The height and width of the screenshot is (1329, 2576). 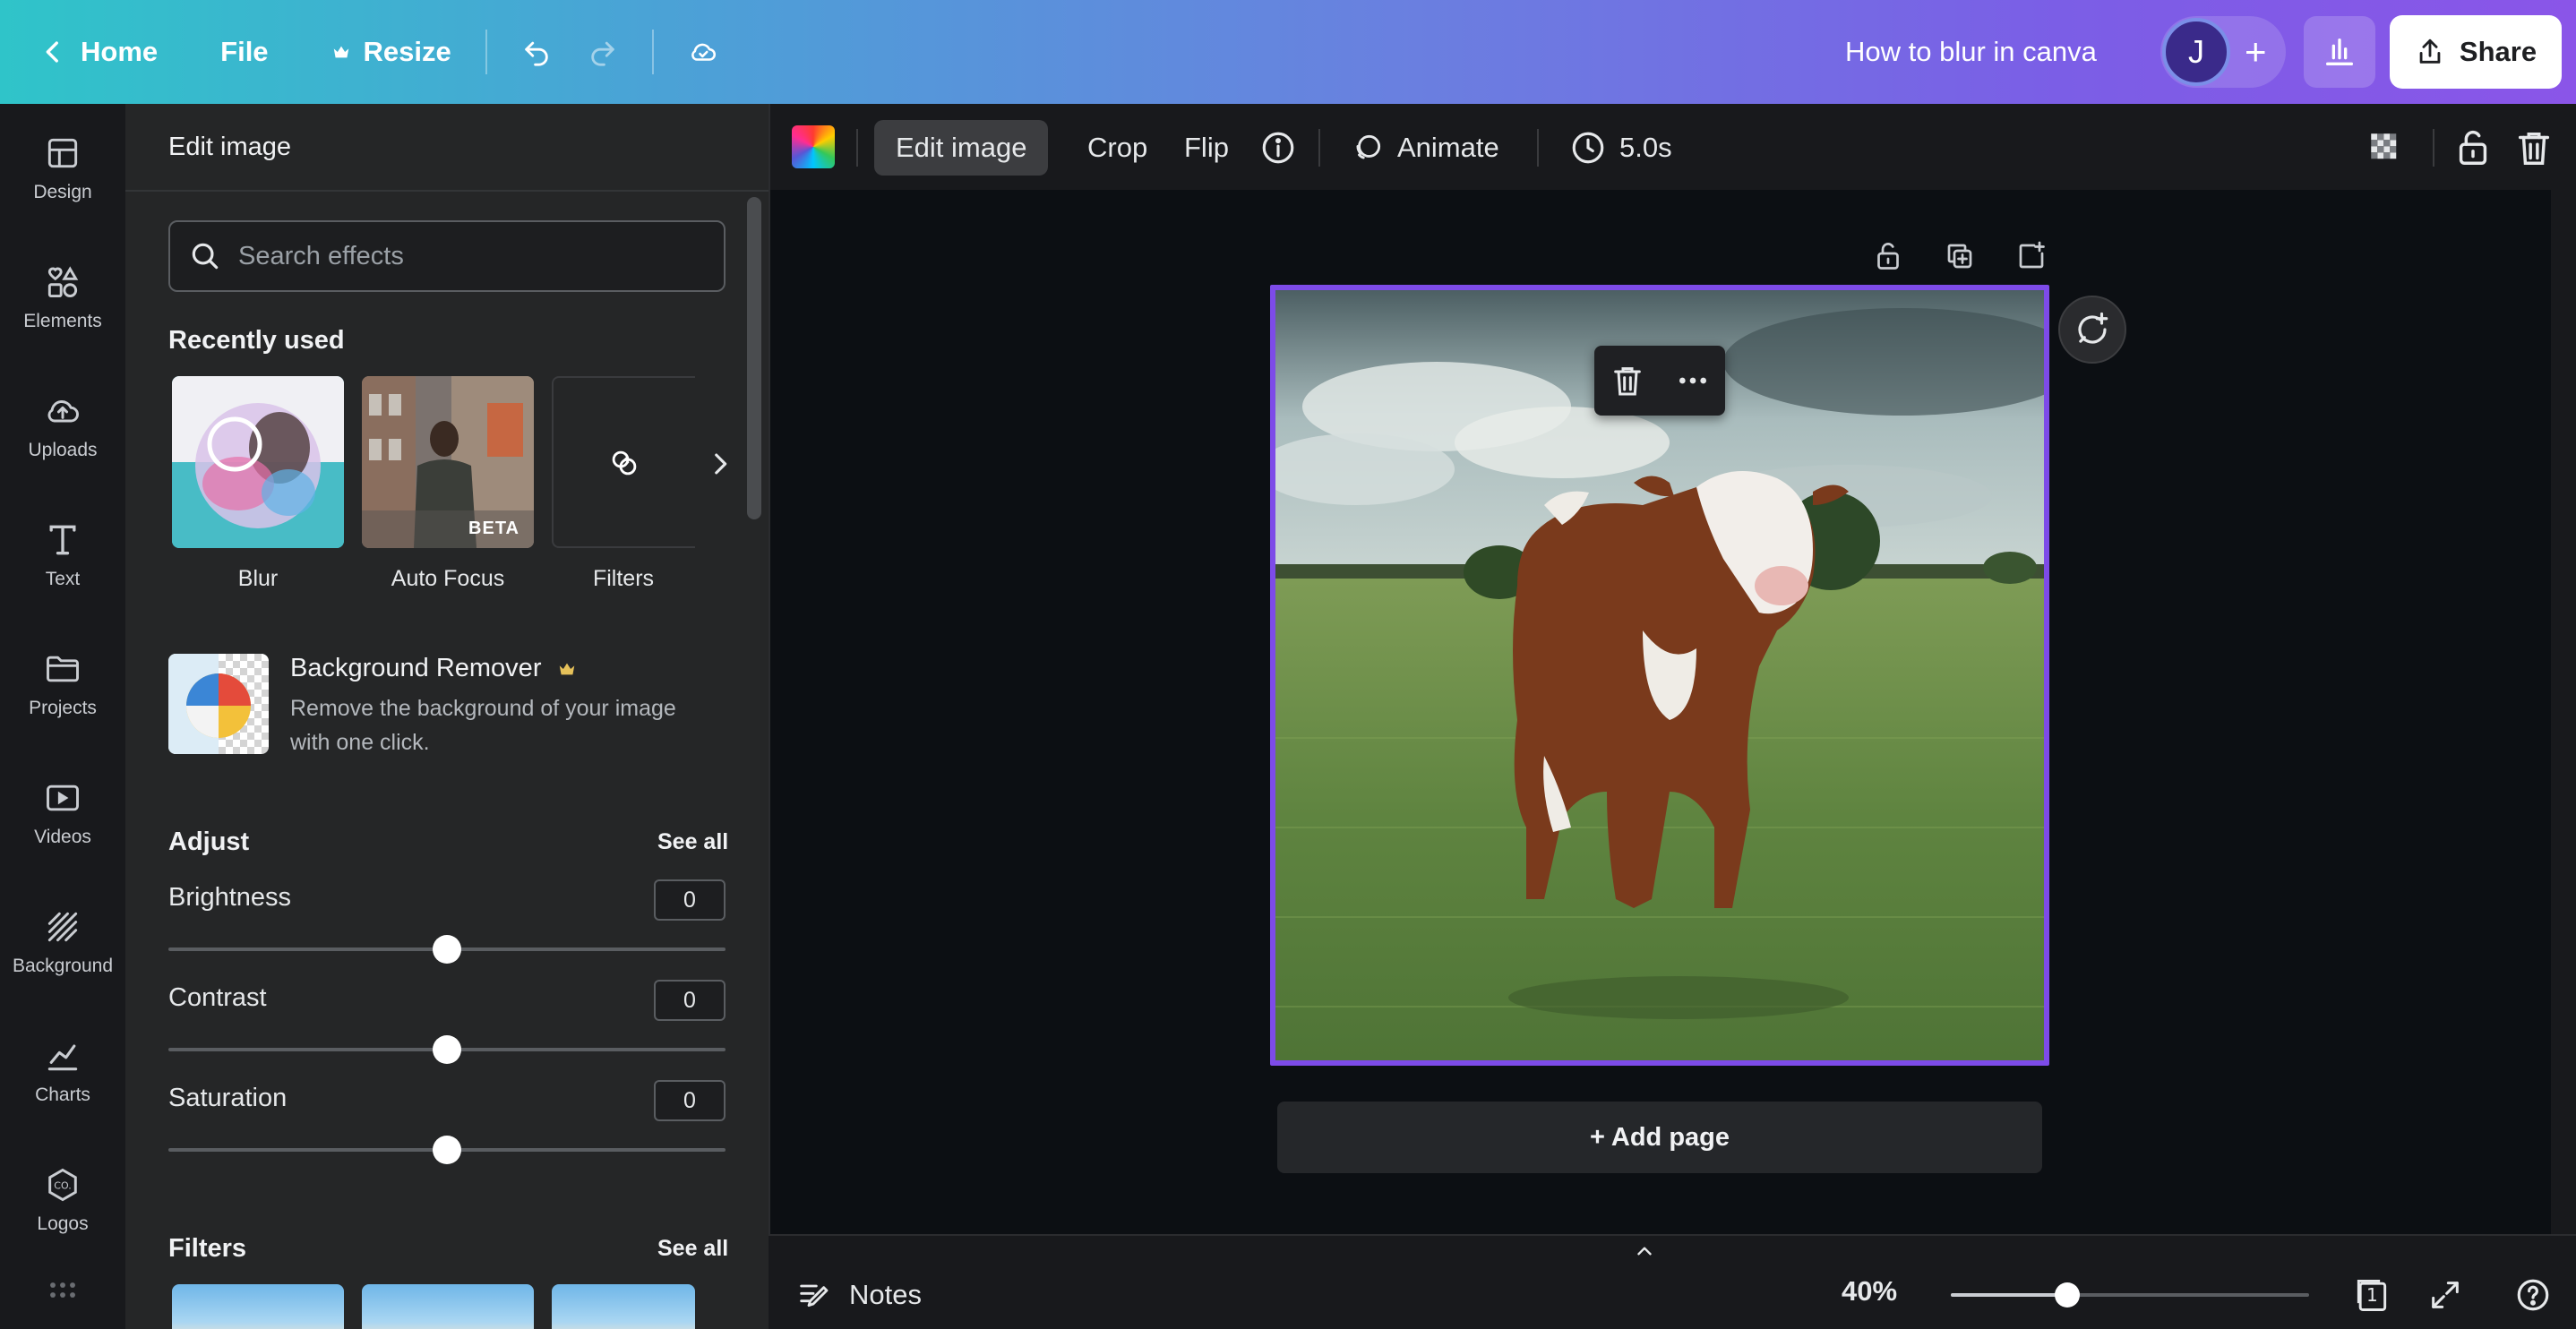 What do you see at coordinates (63, 411) in the screenshot?
I see `uploads-icon` at bounding box center [63, 411].